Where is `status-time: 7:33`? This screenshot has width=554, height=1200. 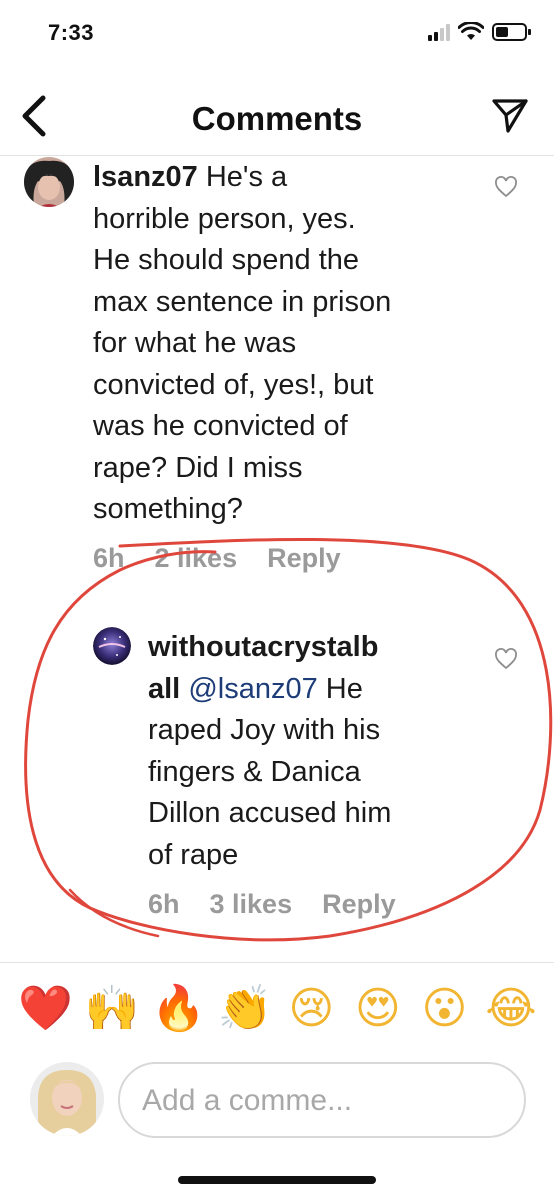 status-time: 7:33 is located at coordinates (71, 32).